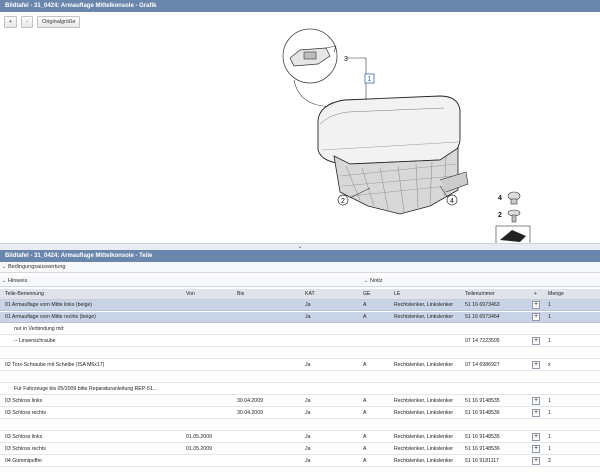 The image size is (600, 475). What do you see at coordinates (549, 365) in the screenshot?
I see `cell-menge: x` at bounding box center [549, 365].